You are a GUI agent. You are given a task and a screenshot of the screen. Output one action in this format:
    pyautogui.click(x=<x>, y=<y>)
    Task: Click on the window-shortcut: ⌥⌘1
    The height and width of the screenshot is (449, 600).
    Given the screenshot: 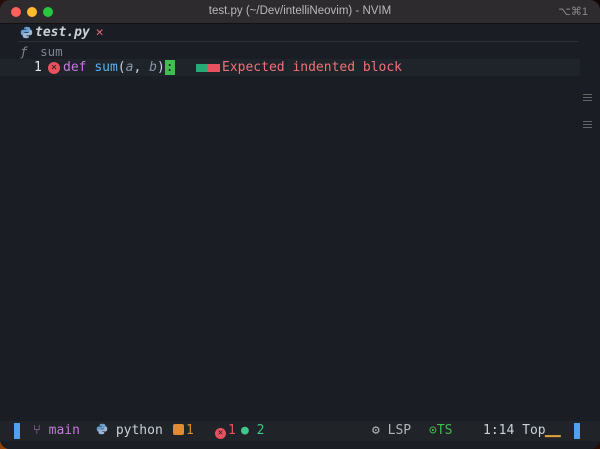 What is the action you would take?
    pyautogui.click(x=573, y=12)
    